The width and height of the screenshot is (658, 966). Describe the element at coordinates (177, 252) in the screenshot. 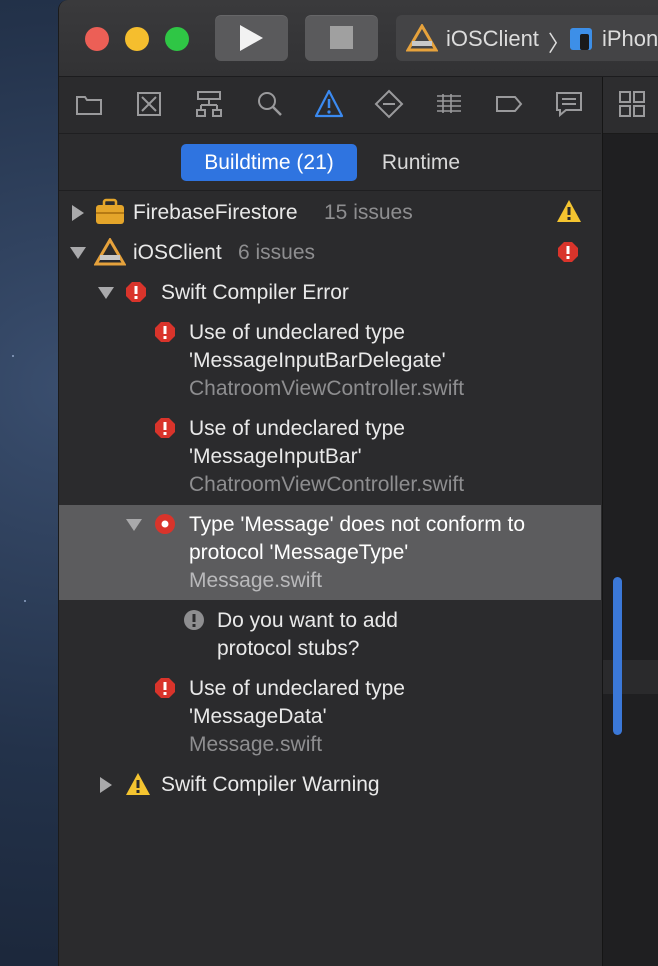

I see `target-name: iOSClient` at that location.